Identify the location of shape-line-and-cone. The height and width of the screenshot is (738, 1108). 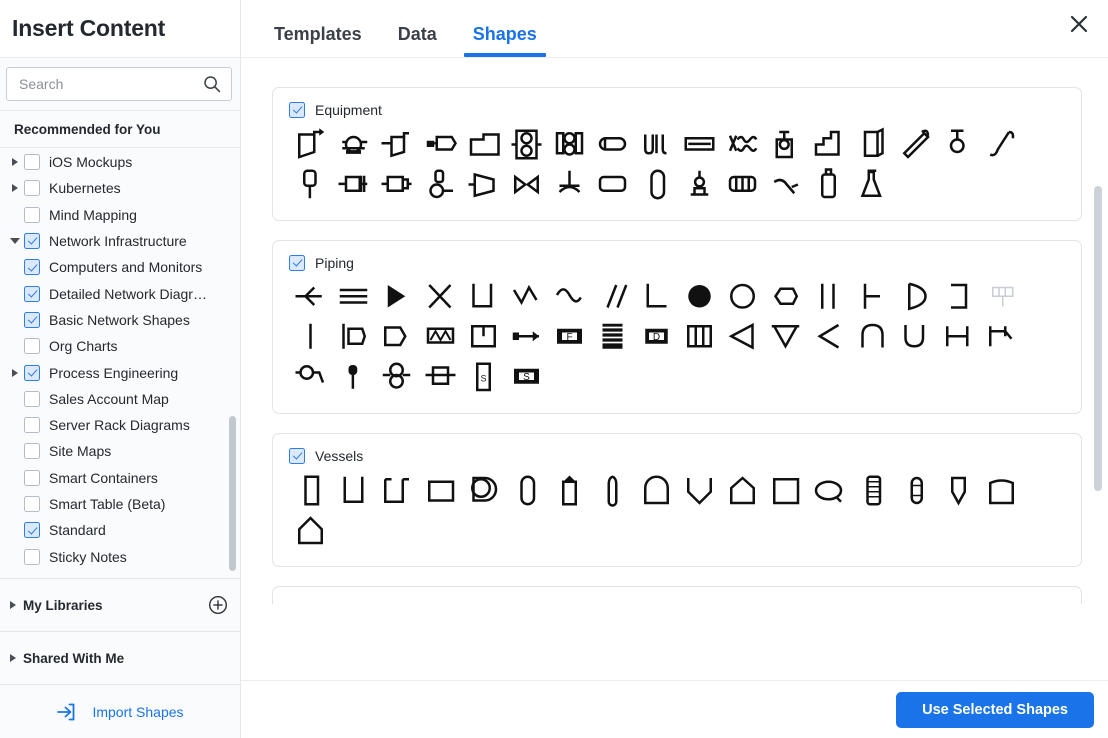
(353, 337).